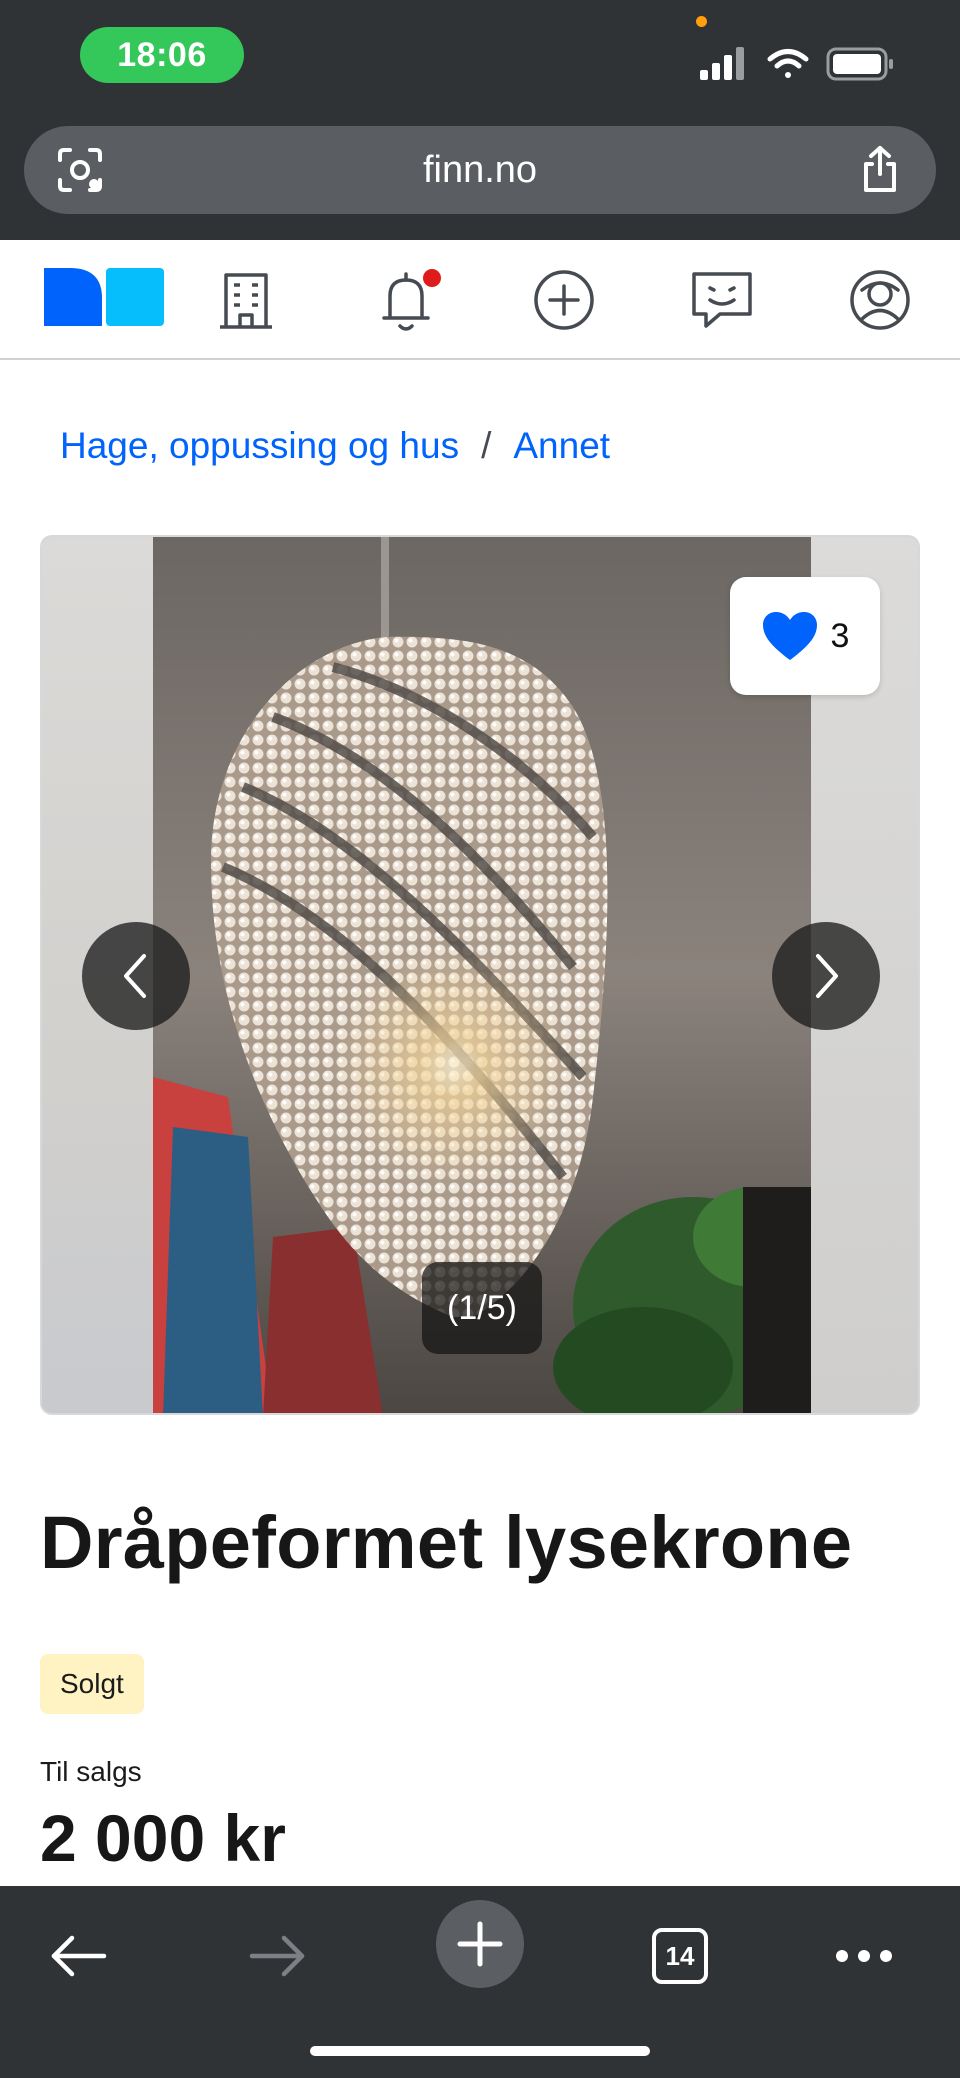 This screenshot has width=960, height=2078. I want to click on listing-title: Dråpeformet lysekrone, so click(446, 1542).